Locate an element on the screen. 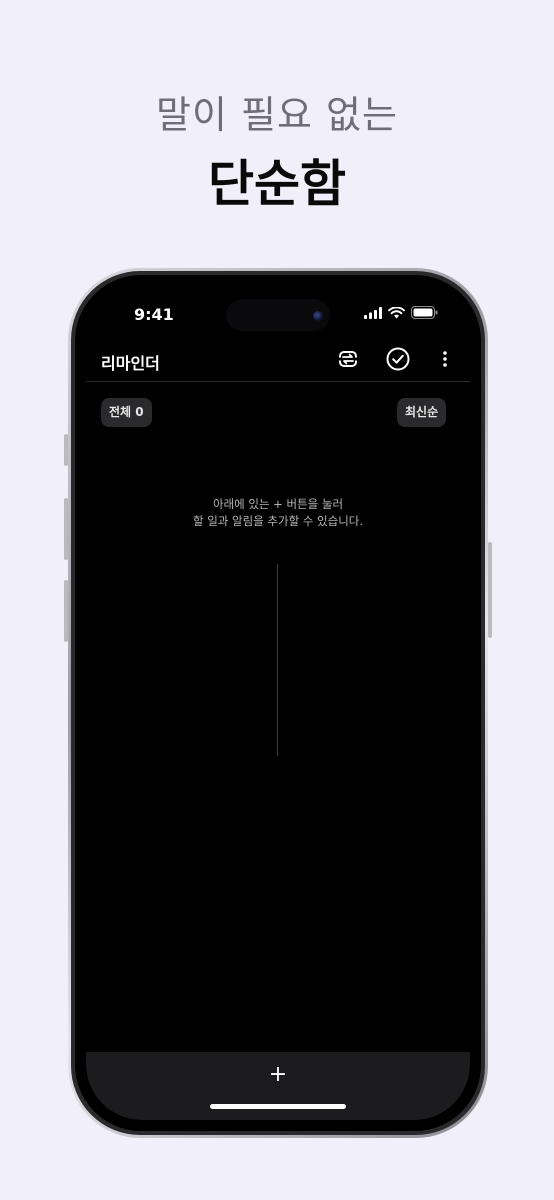  add-button: + is located at coordinates (278, 1075).